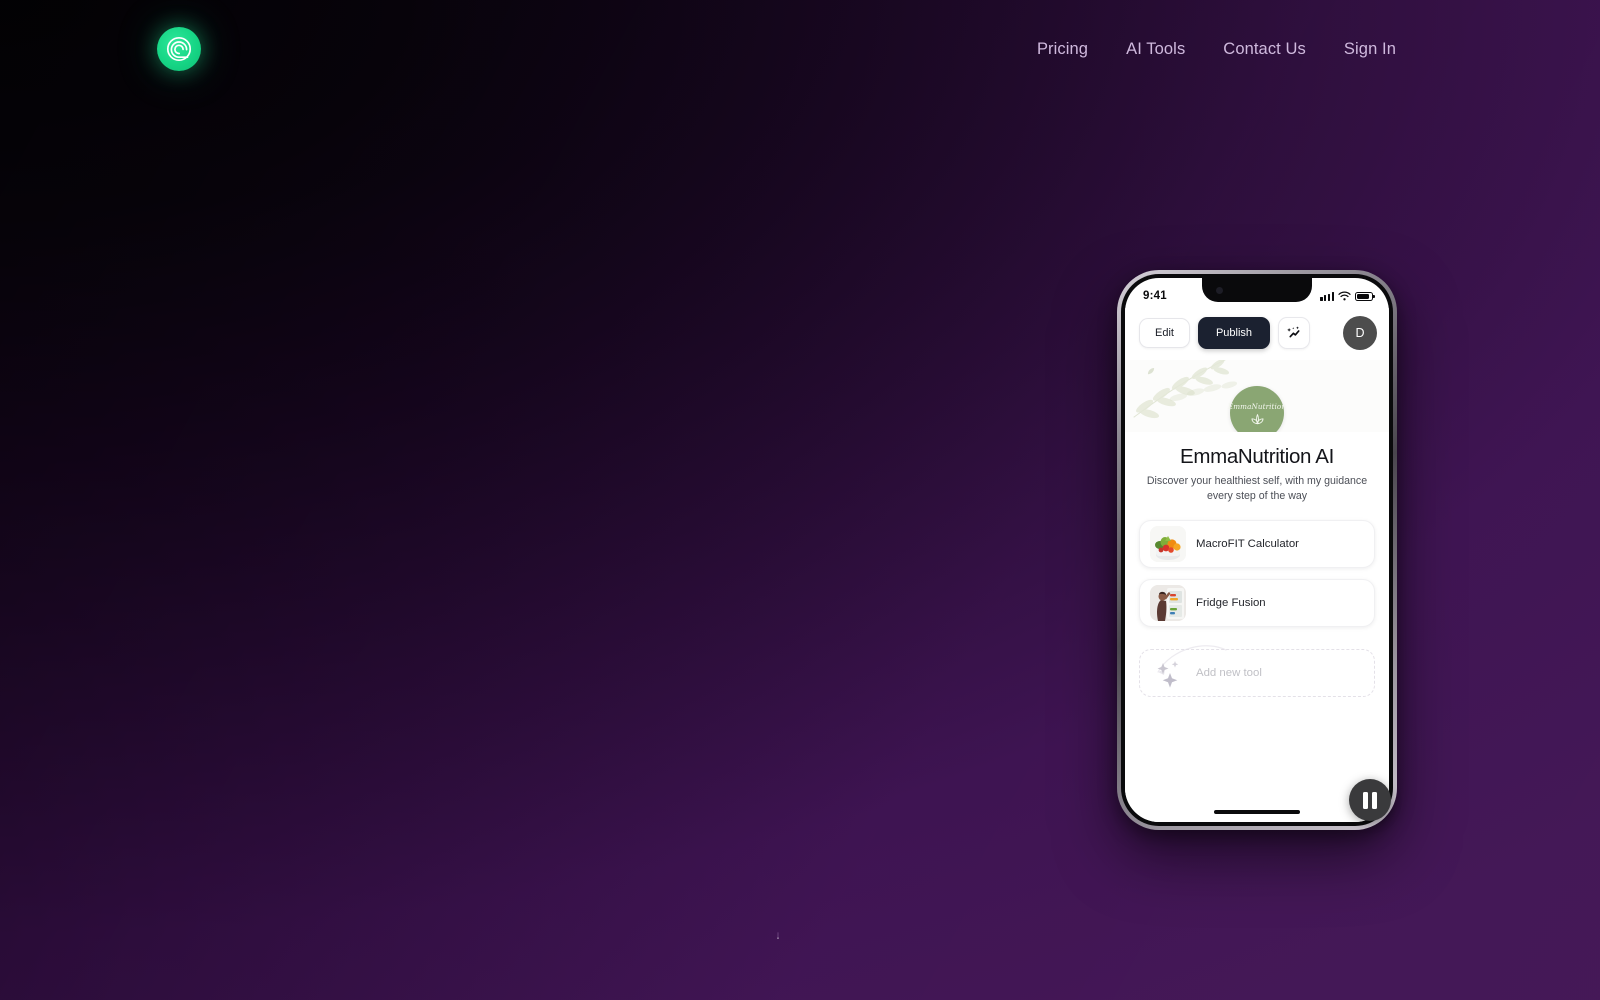  Describe the element at coordinates (1327, 296) in the screenshot. I see `cellular-signal-icon` at that location.